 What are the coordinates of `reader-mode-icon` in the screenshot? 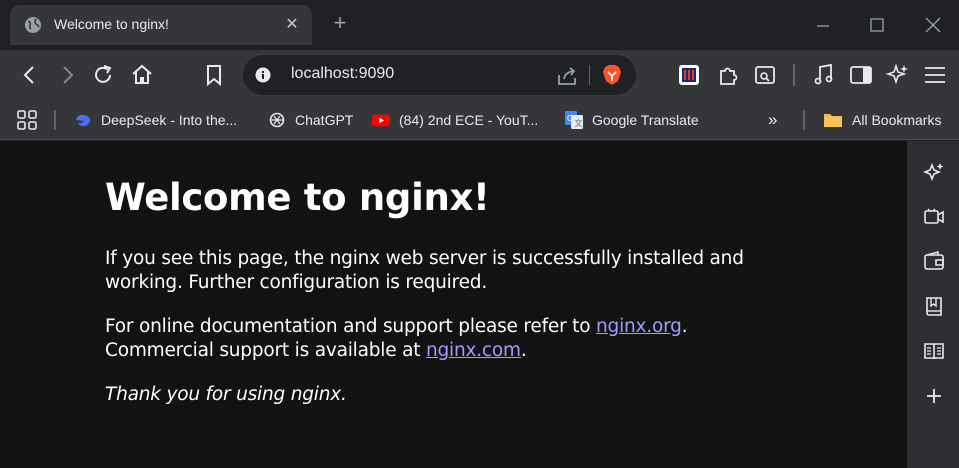 It's located at (765, 75).